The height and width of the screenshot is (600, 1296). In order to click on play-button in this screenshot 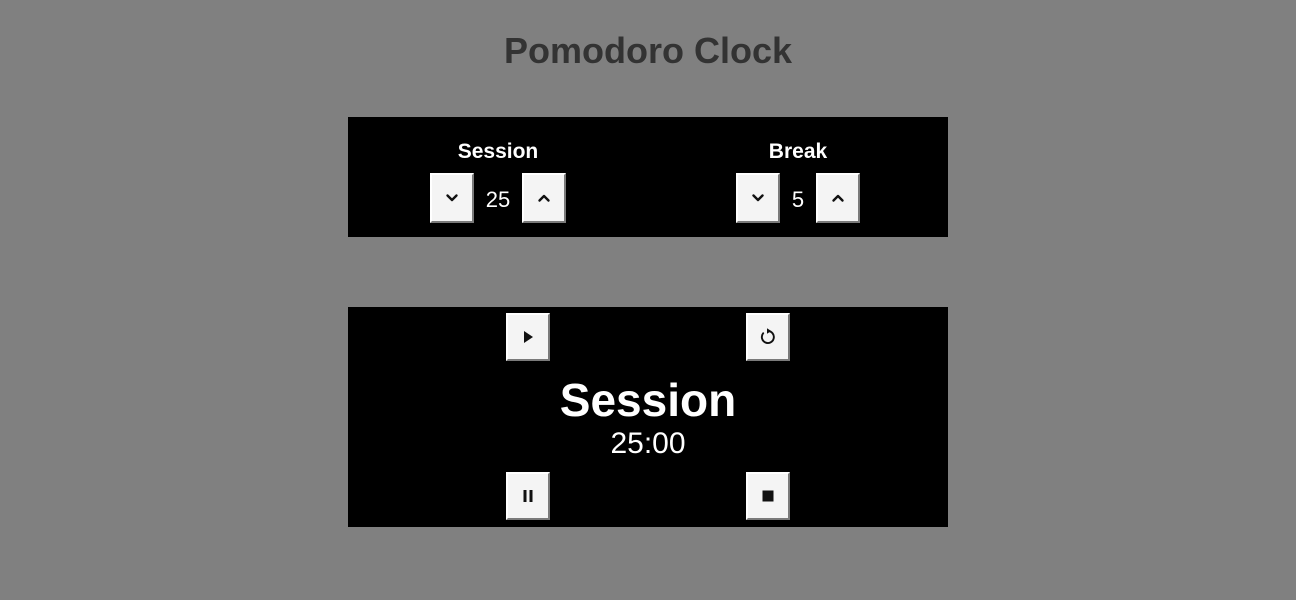, I will do `click(528, 337)`.